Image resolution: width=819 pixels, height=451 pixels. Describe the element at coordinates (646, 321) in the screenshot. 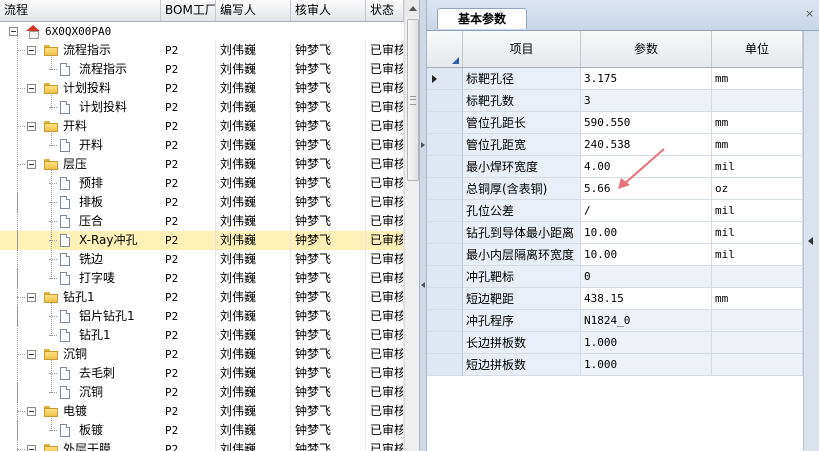

I see `cell-value: N1824_0` at that location.